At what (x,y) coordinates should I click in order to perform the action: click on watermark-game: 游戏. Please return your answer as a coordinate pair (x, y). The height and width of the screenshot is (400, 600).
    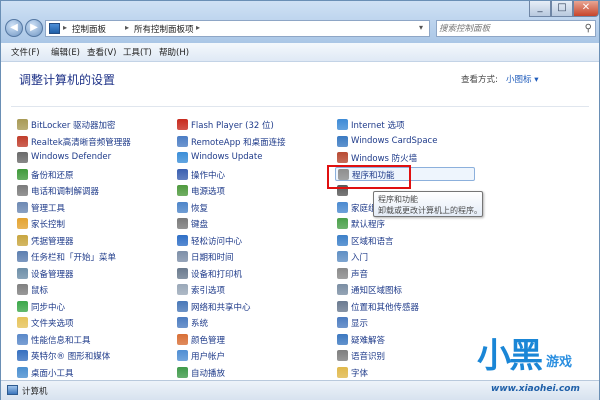
    Looking at the image, I should click on (559, 362).